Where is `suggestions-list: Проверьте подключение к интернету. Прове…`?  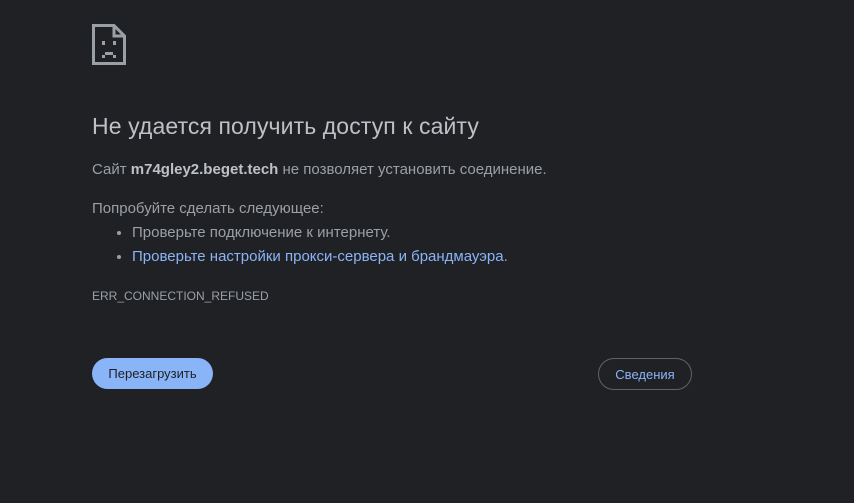 suggestions-list: Проверьте подключение к интернету. Прове… is located at coordinates (300, 246).